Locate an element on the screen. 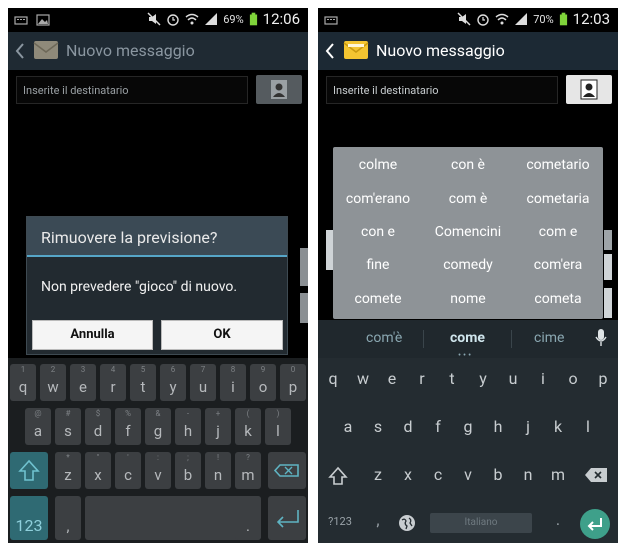 Image resolution: width=628 pixels, height=551 pixels. key-x: " x is located at coordinates (98, 470).